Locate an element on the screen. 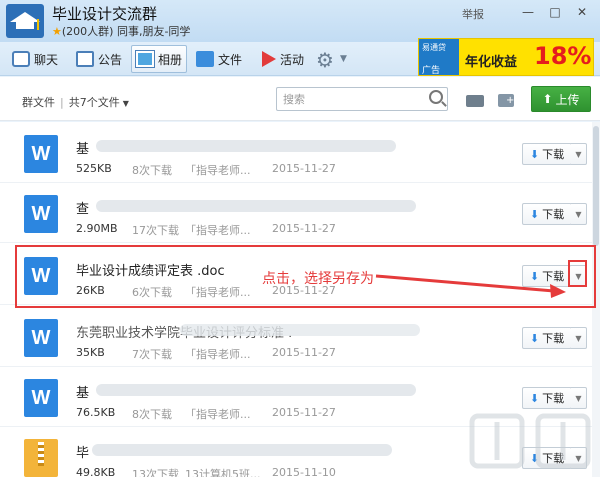 The width and height of the screenshot is (600, 477). annotation-arrow is located at coordinates (470, 286).